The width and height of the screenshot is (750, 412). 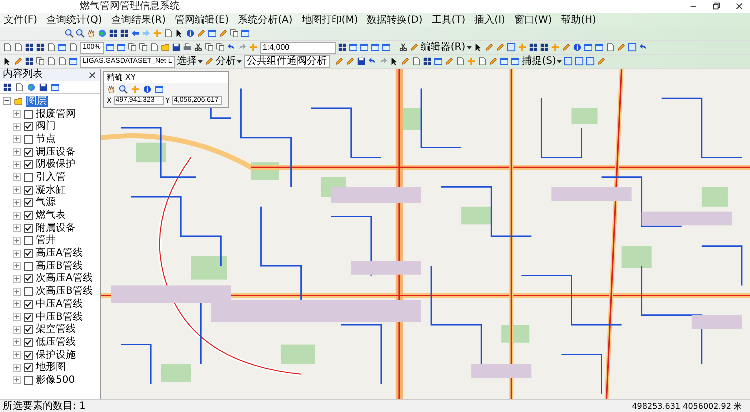 What do you see at coordinates (56, 164) in the screenshot?
I see `layer-name: 阴极保护` at bounding box center [56, 164].